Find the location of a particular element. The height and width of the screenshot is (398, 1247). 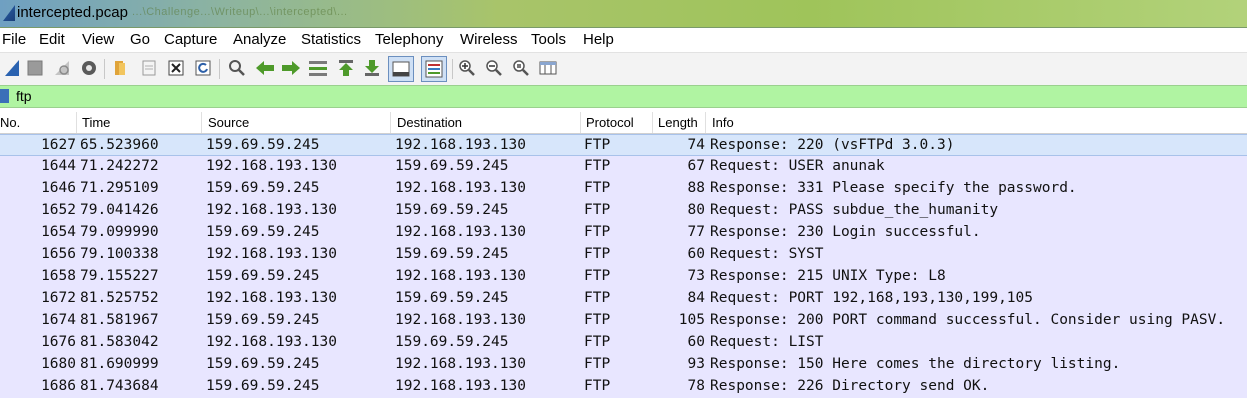

back-icon is located at coordinates (265, 68).